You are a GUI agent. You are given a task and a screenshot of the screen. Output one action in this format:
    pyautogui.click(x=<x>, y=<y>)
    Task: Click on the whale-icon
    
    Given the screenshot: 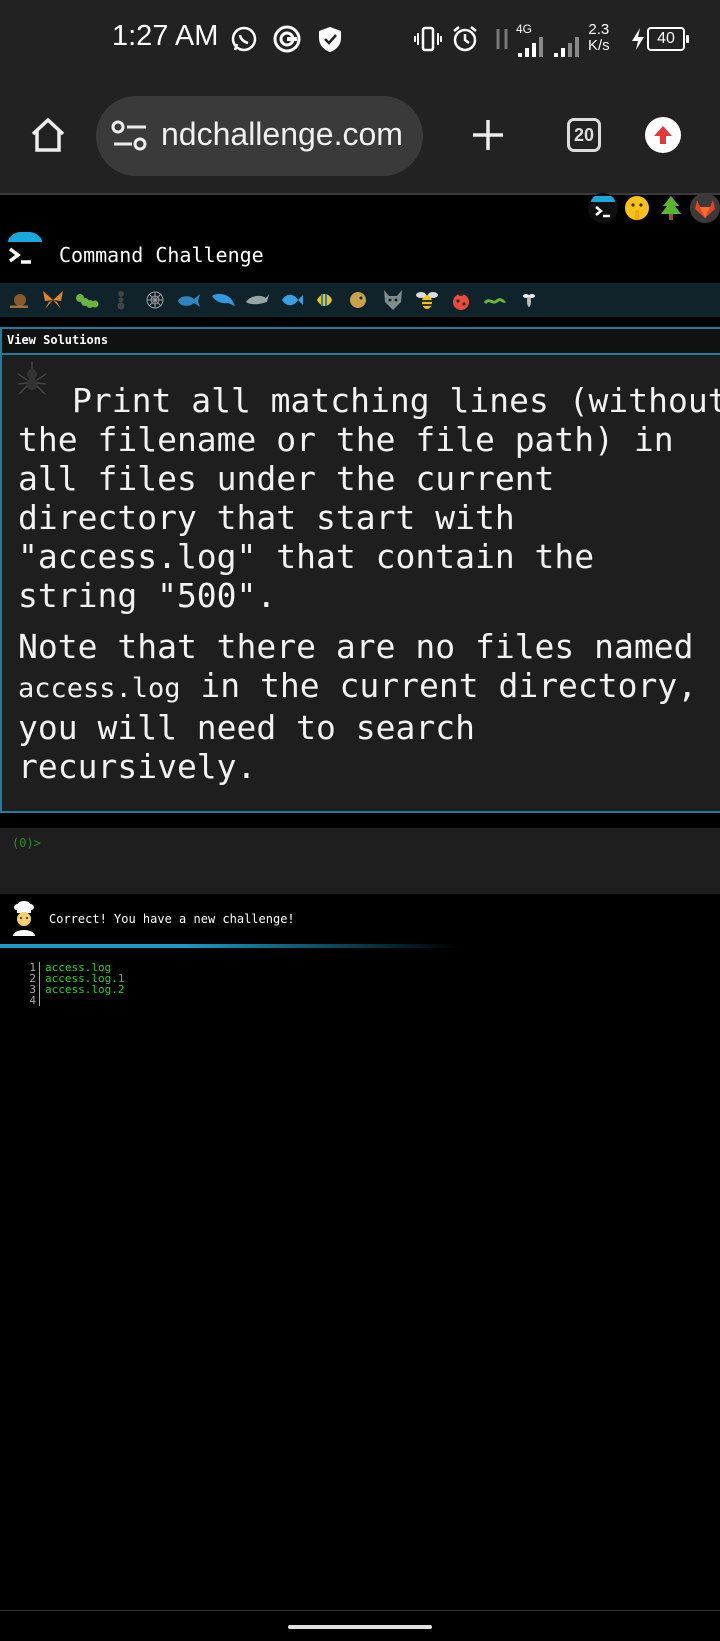 What is the action you would take?
    pyautogui.click(x=189, y=300)
    